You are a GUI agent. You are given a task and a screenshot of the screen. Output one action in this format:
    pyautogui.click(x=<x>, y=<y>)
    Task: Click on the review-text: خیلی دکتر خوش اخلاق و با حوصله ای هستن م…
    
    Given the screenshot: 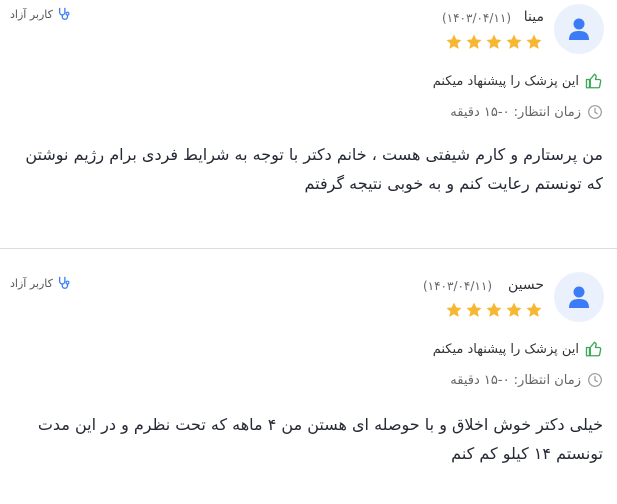 What is the action you would take?
    pyautogui.click(x=320, y=439)
    